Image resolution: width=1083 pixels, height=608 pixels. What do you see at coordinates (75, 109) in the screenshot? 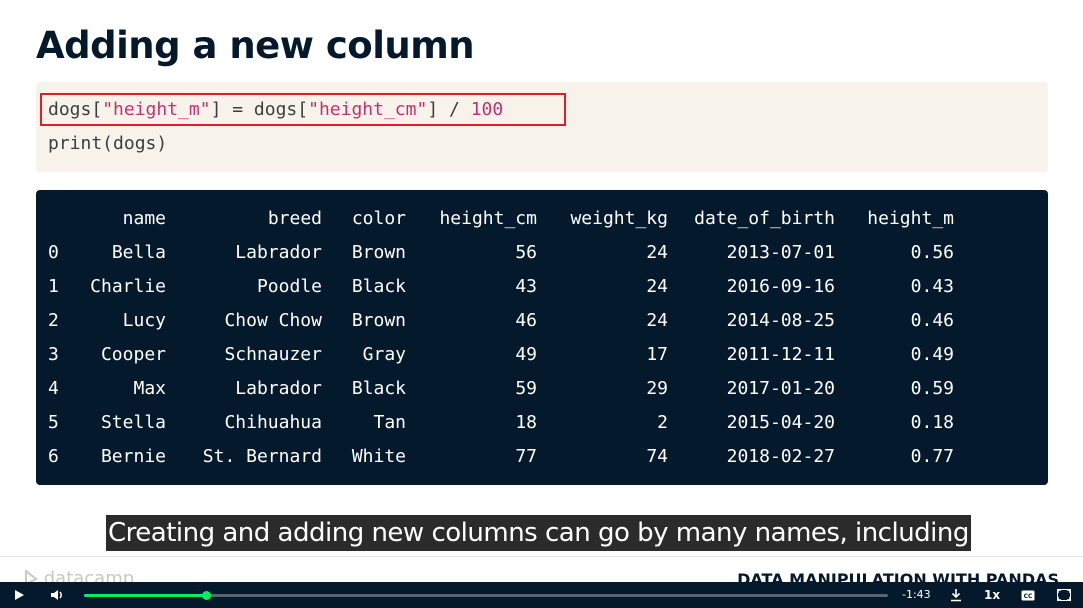
I see `code-token: dogs[` at bounding box center [75, 109].